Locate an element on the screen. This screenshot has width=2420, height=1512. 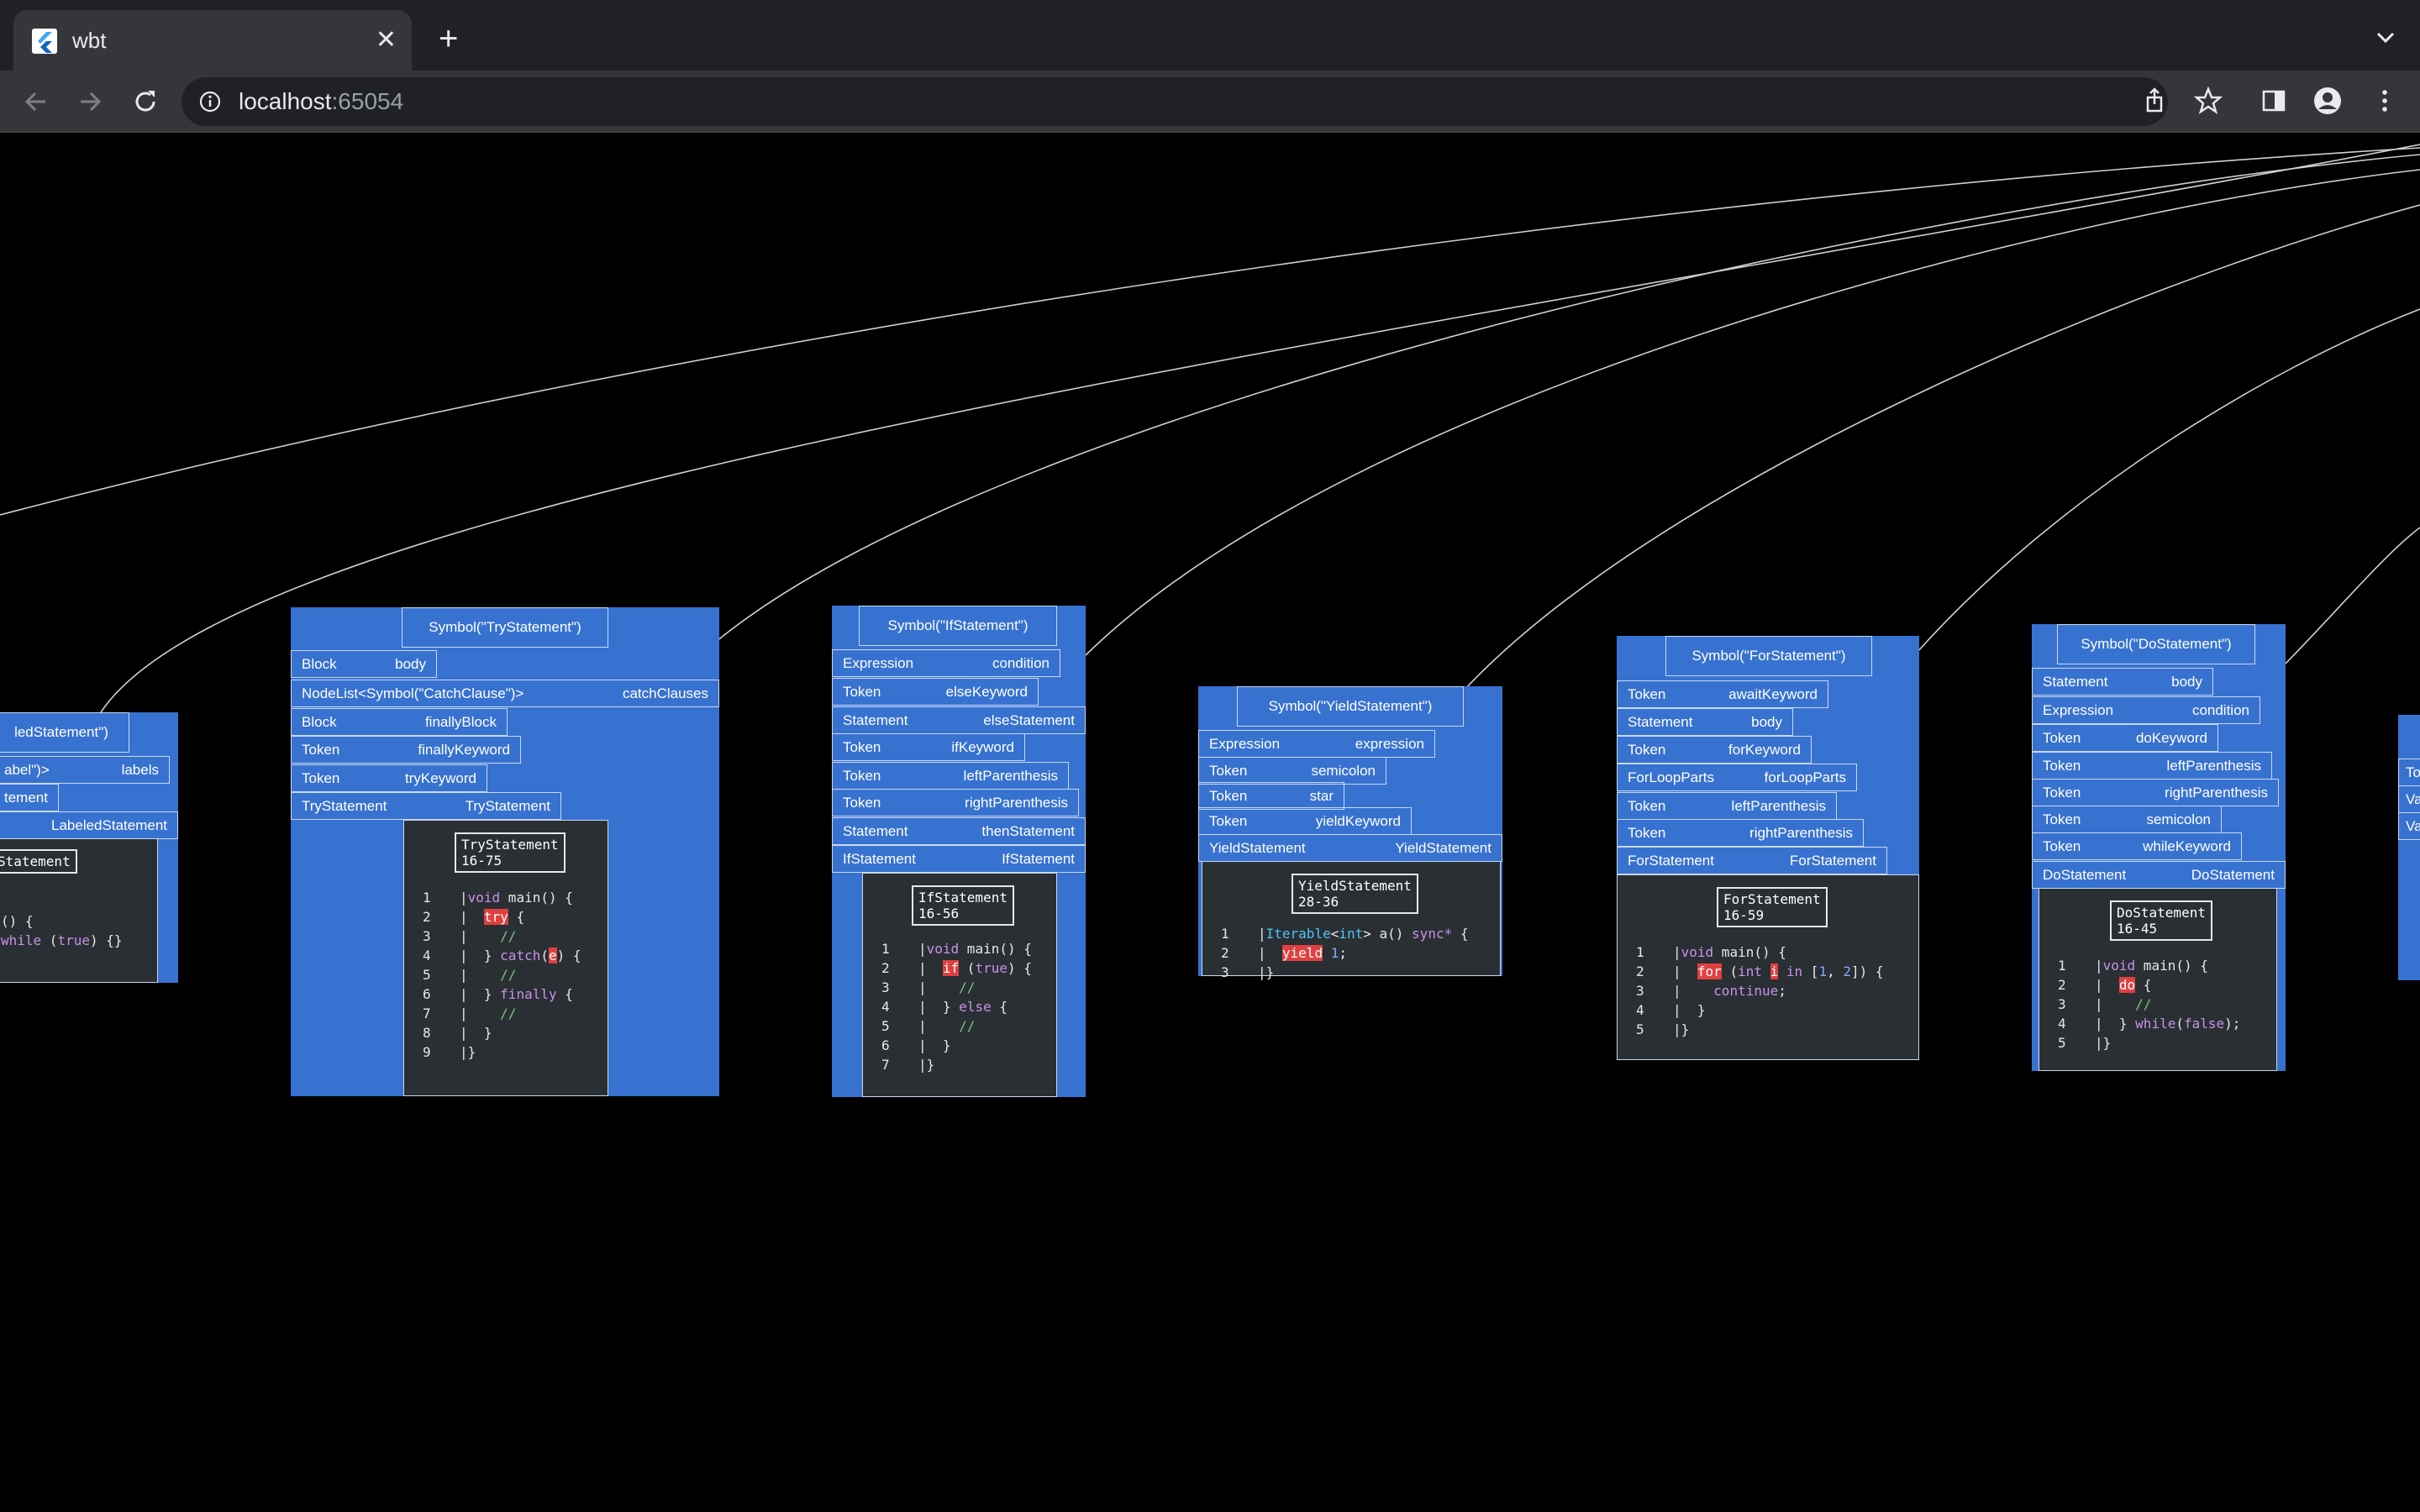
reload-icon is located at coordinates (146, 101).